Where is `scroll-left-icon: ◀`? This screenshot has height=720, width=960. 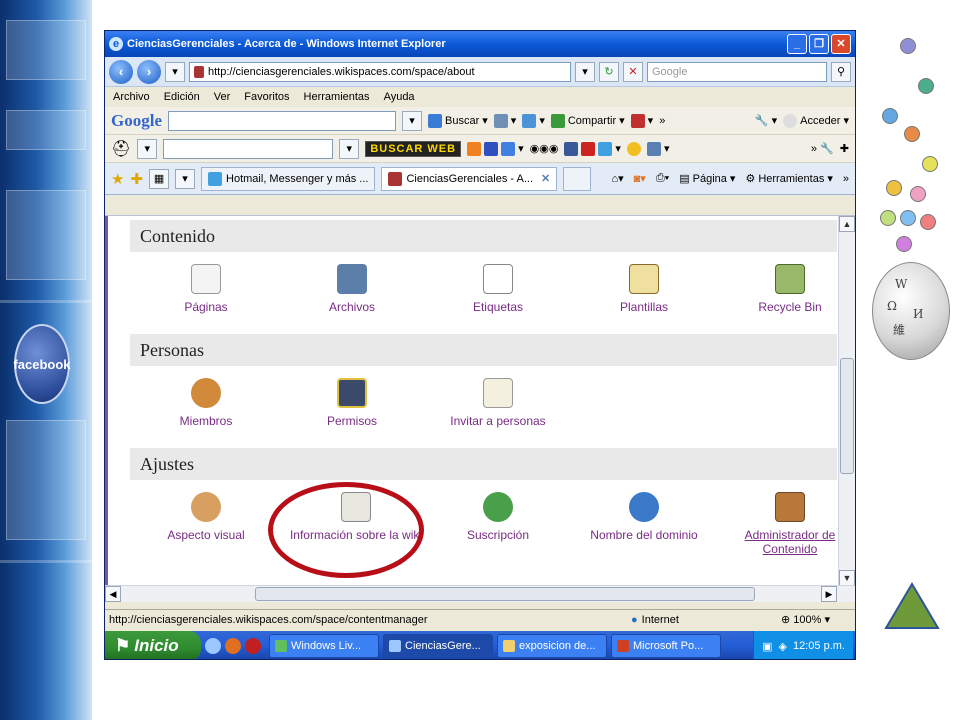 scroll-left-icon: ◀ is located at coordinates (113, 594).